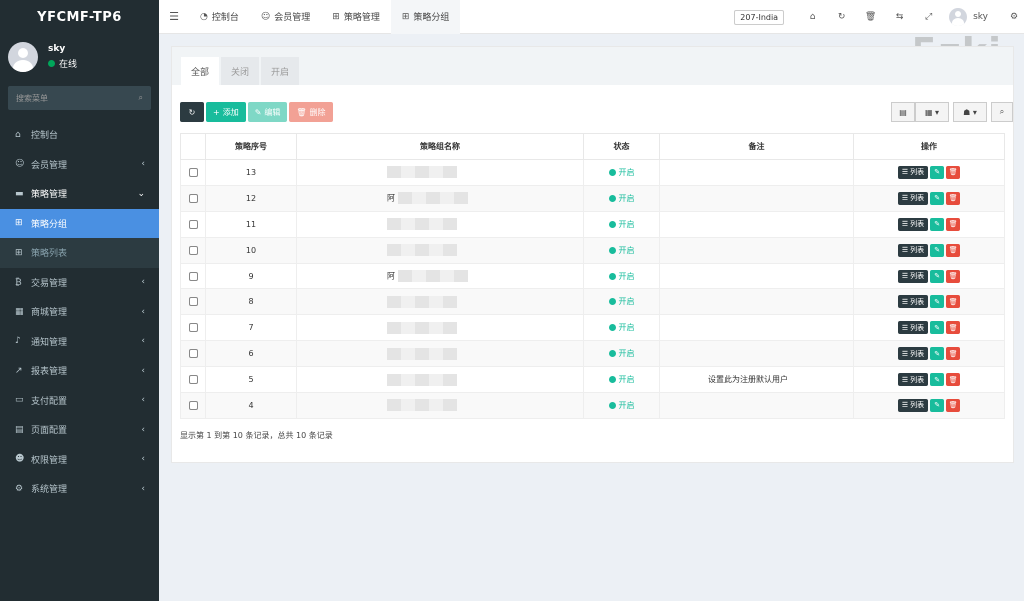 Image resolution: width=1024 pixels, height=601 pixels. Describe the element at coordinates (200, 71) in the screenshot. I see `filter-tab-0: 全部` at that location.